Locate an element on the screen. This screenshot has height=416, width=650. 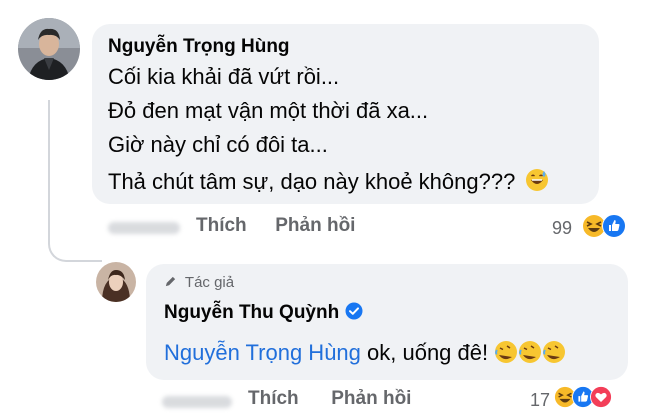
comment-line-4-text: Thả chút tâm sự, dạo này khoẻ không??? is located at coordinates (312, 181).